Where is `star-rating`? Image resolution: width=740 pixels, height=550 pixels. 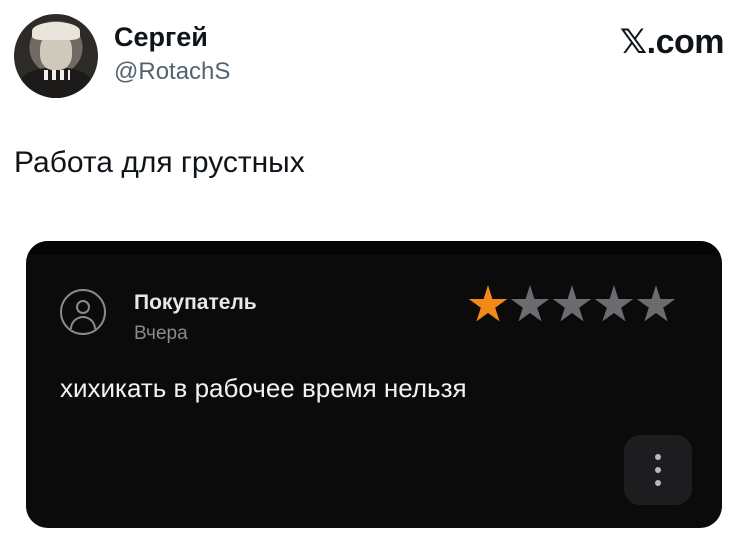 star-rating is located at coordinates (572, 305).